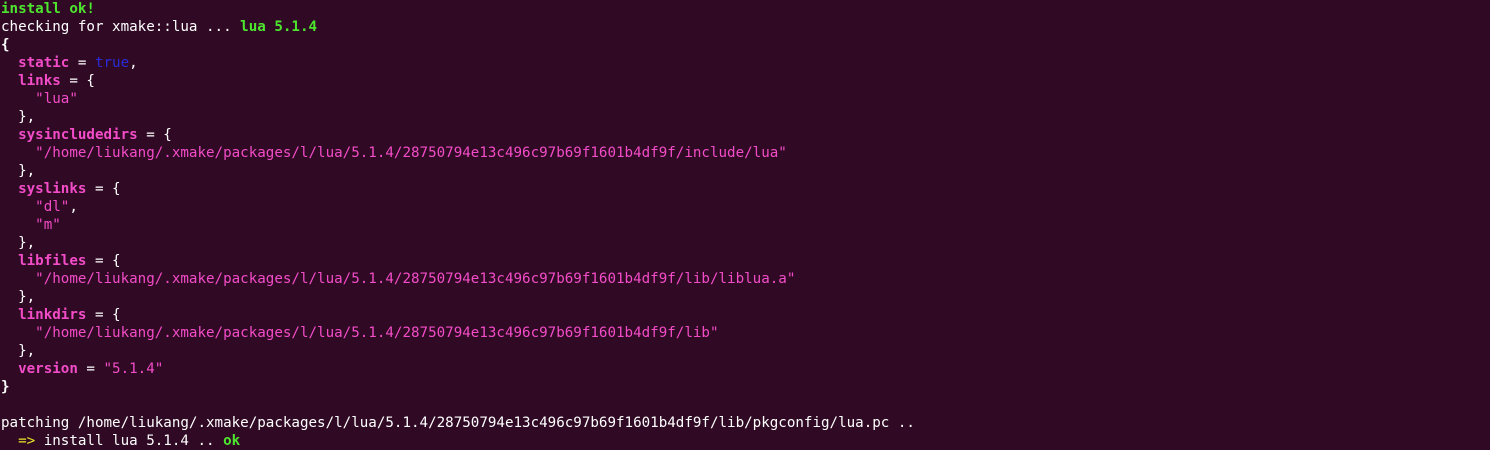  What do you see at coordinates (48, 225) in the screenshot?
I see `terminal-text-segment: "m"` at bounding box center [48, 225].